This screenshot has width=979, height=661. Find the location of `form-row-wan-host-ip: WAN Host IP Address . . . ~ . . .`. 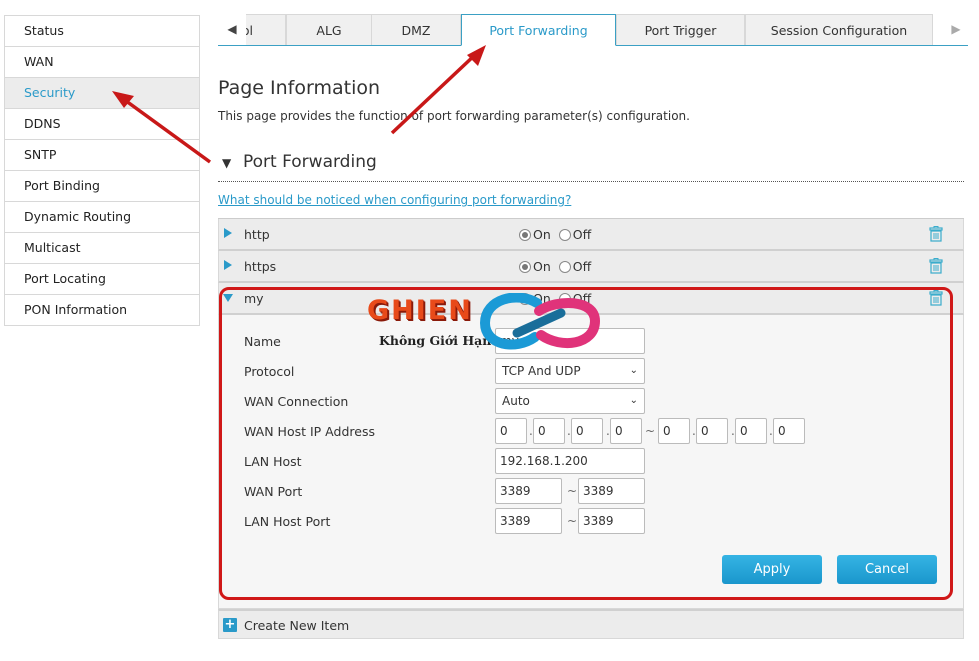

form-row-wan-host-ip: WAN Host IP Address . . . ~ . . . is located at coordinates (594, 431).